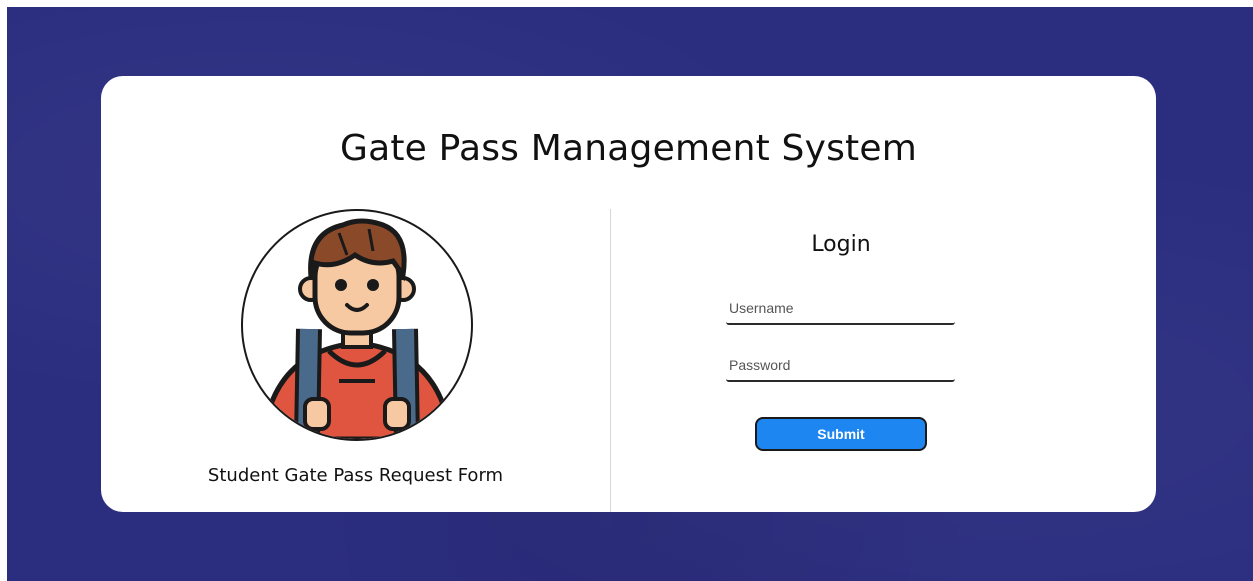 The image size is (1253, 581). I want to click on submit-button: Submit, so click(841, 434).